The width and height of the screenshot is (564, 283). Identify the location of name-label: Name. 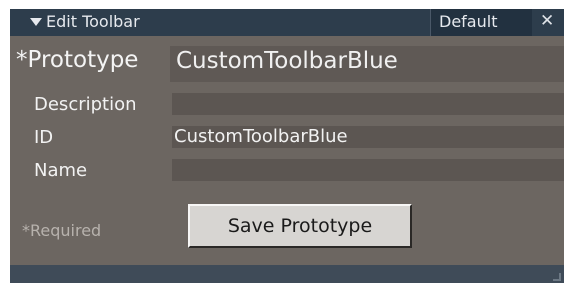
(61, 170).